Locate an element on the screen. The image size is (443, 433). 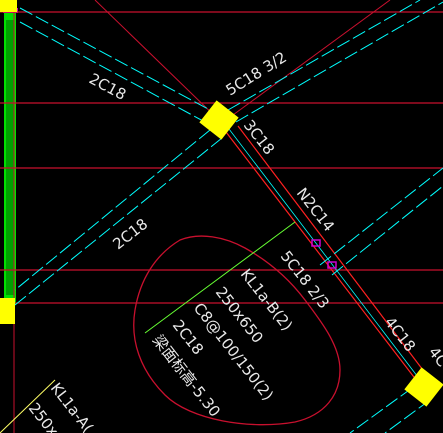
label-node-top: 5C18 3/2 is located at coordinates (256, 73).